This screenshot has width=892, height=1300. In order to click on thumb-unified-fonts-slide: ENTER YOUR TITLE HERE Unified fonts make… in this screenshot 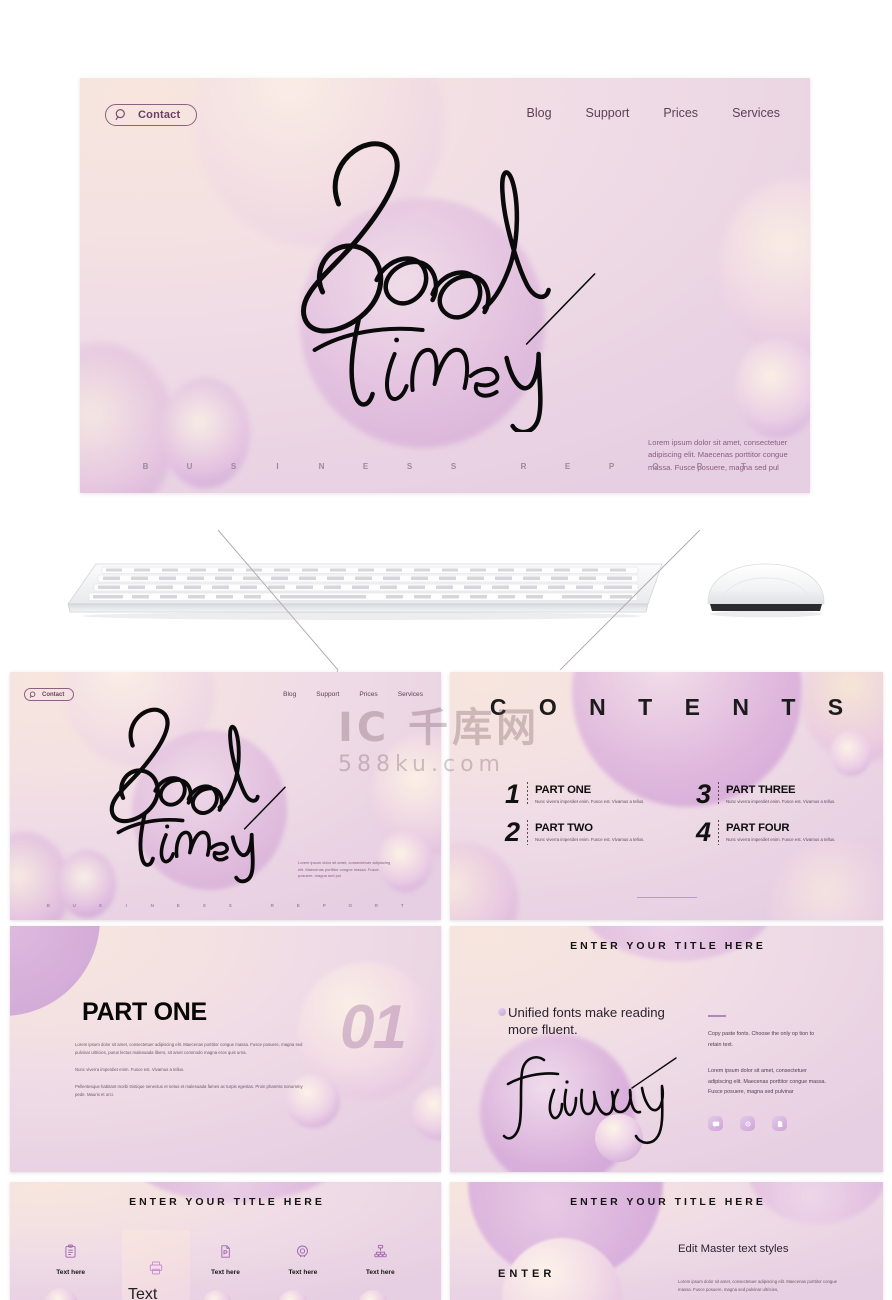, I will do `click(666, 1049)`.